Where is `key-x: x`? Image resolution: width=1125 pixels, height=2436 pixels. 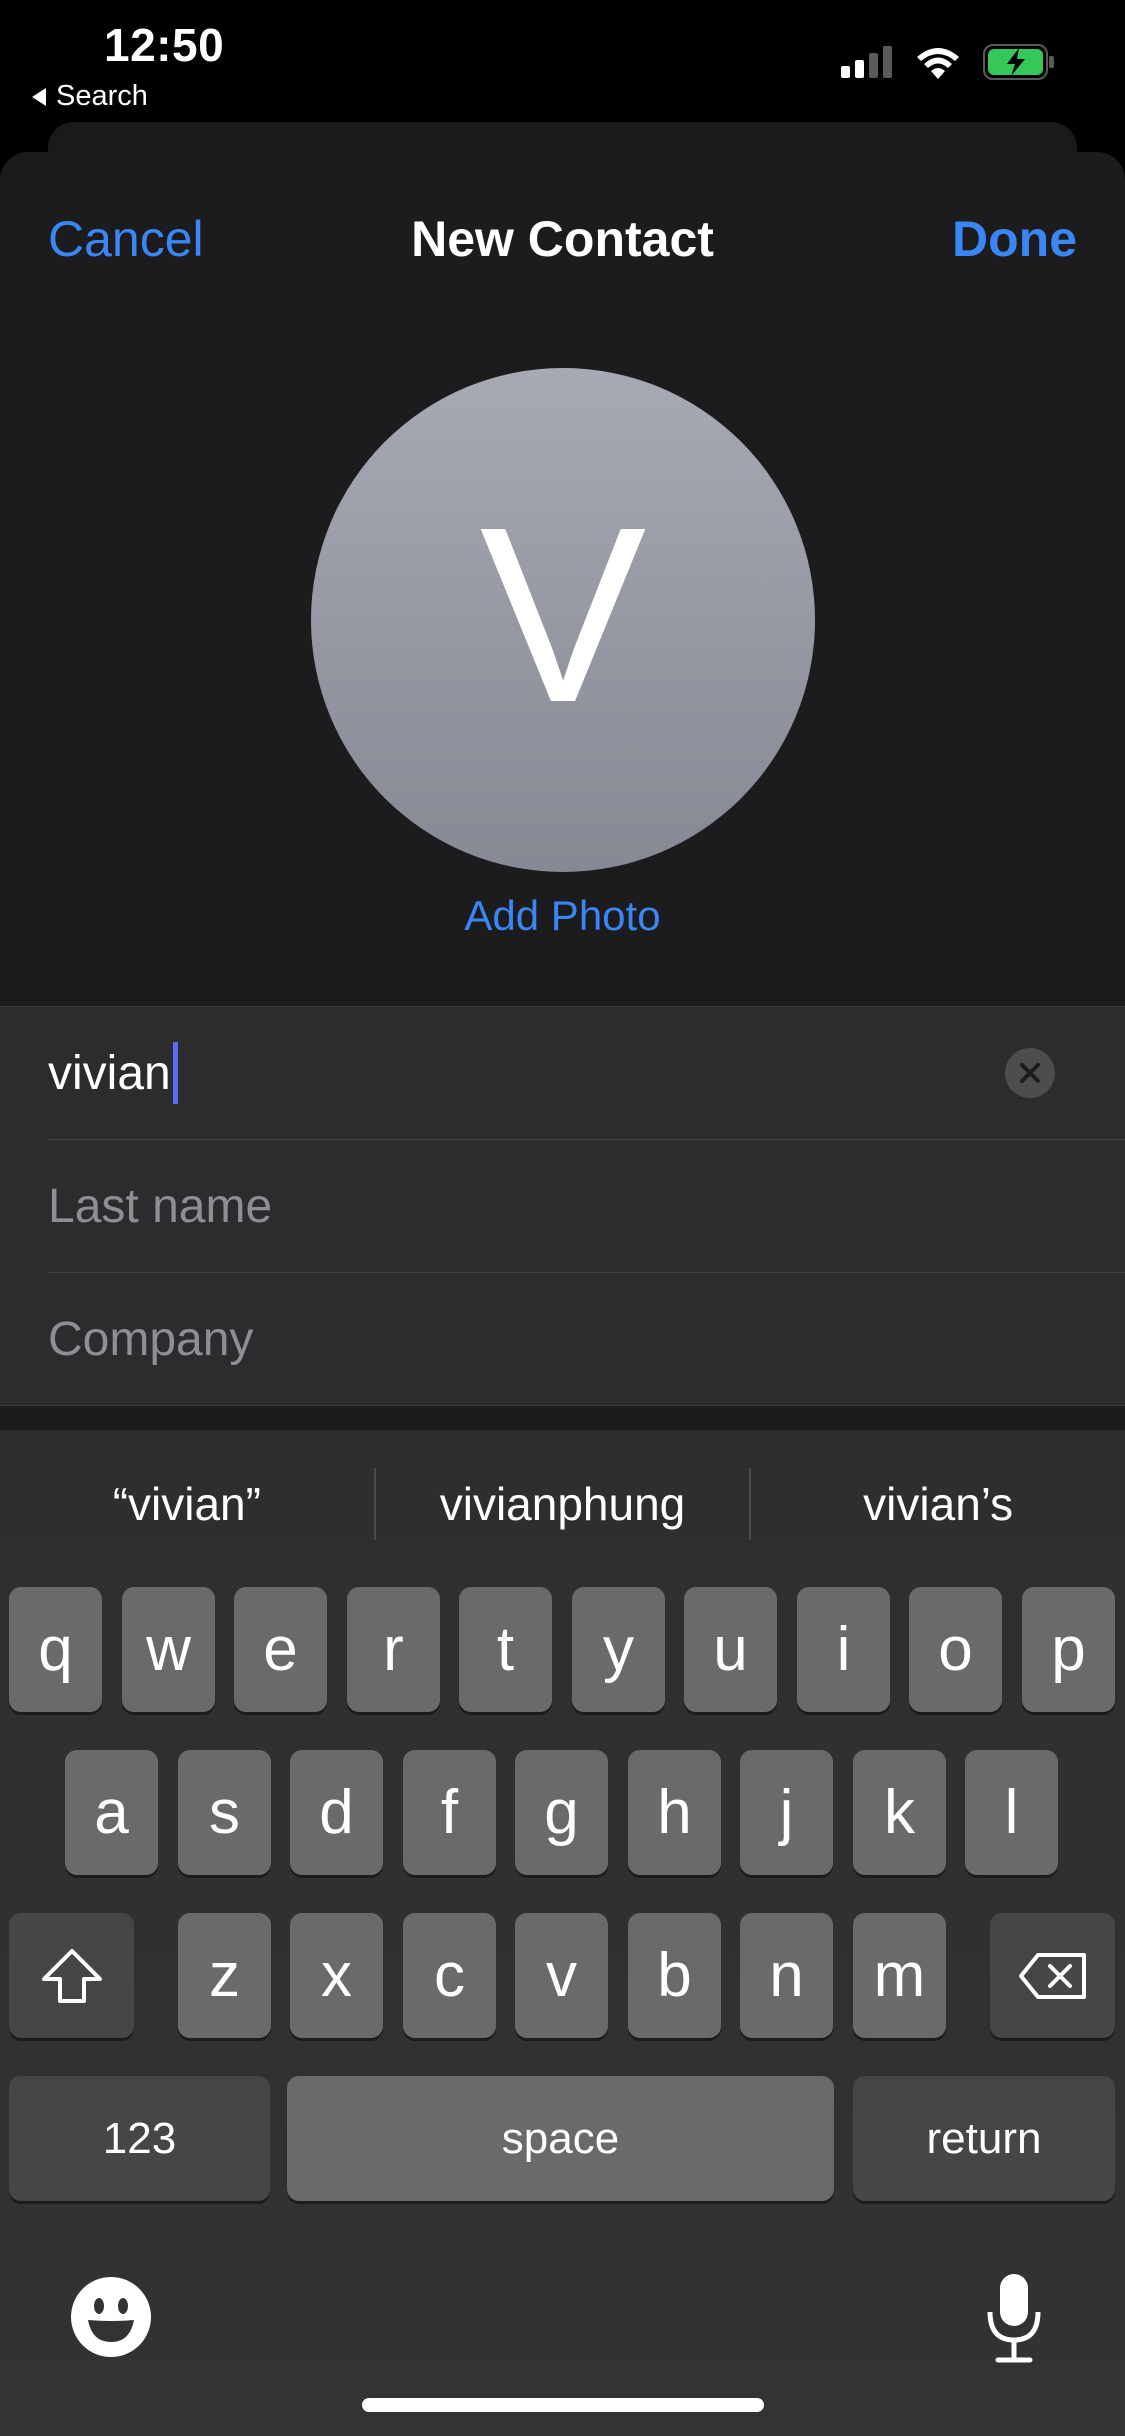 key-x: x is located at coordinates (336, 1975).